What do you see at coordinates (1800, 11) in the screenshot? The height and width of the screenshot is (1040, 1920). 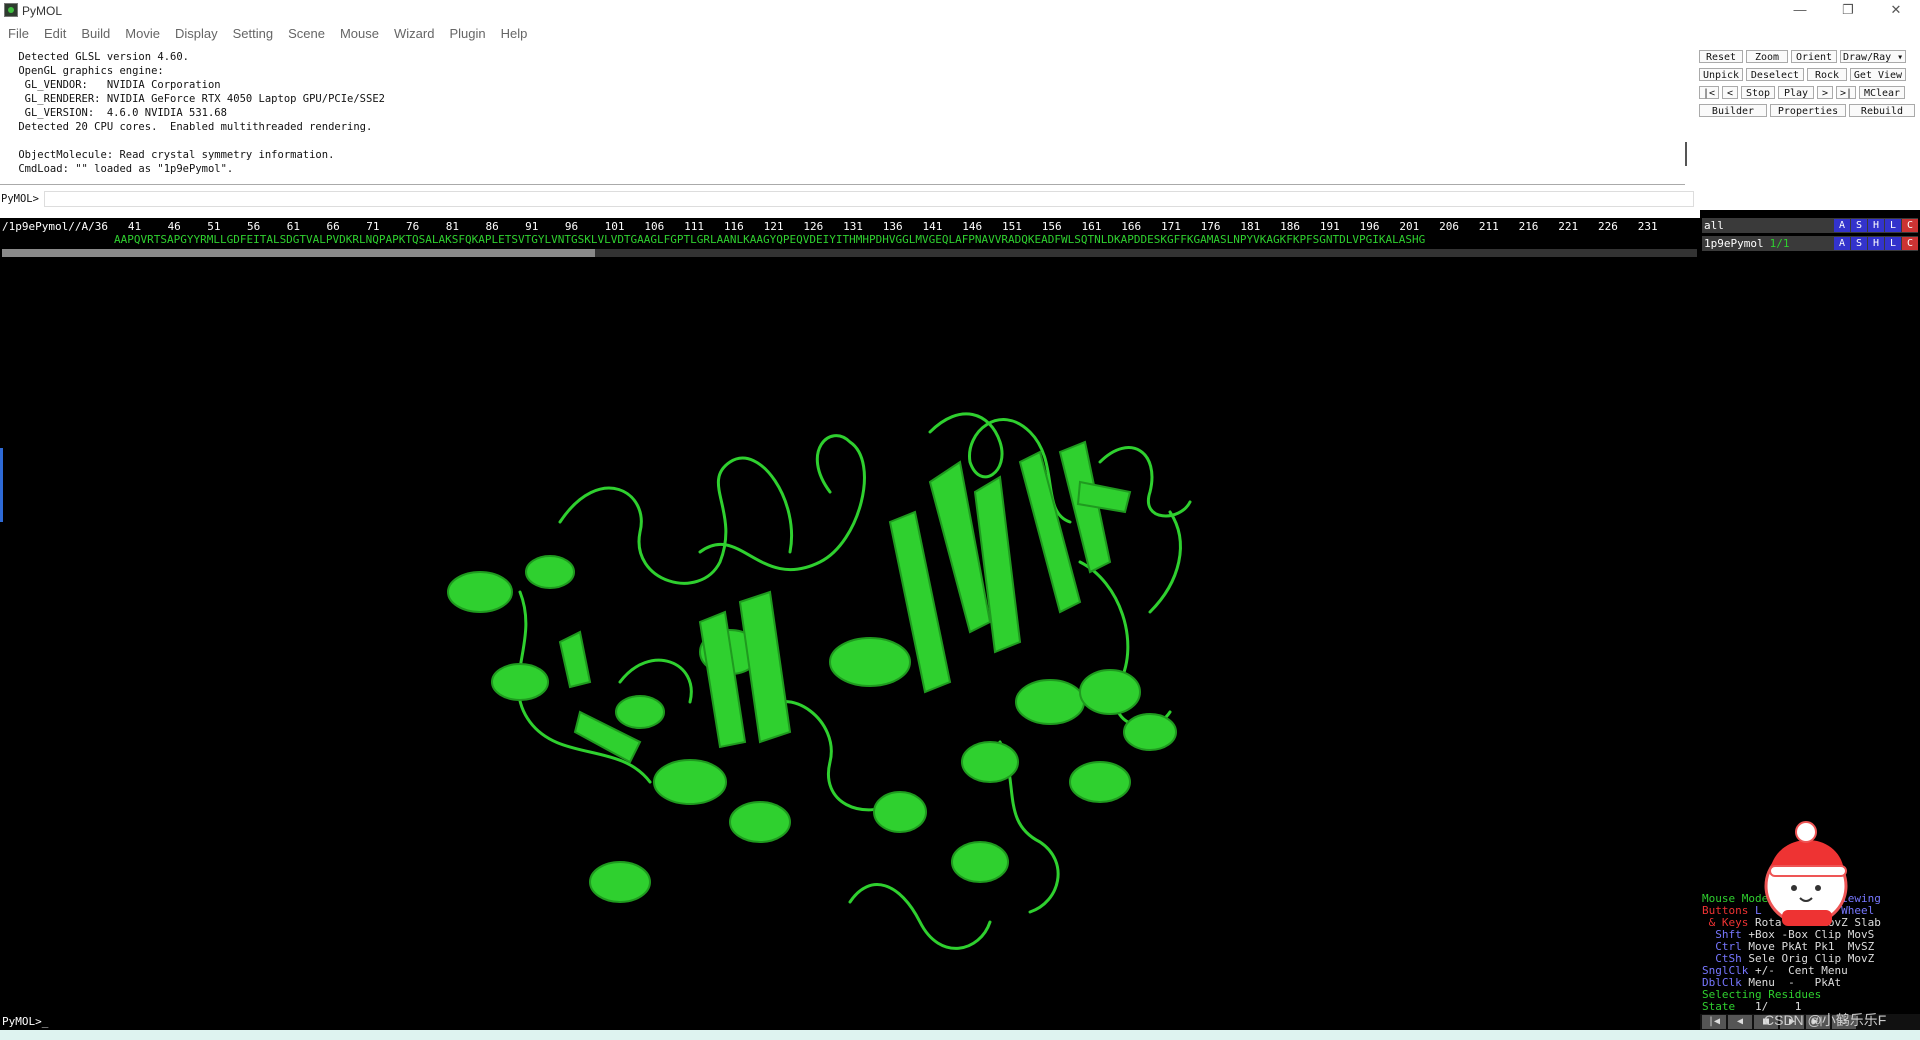 I see `minimize-button: —` at bounding box center [1800, 11].